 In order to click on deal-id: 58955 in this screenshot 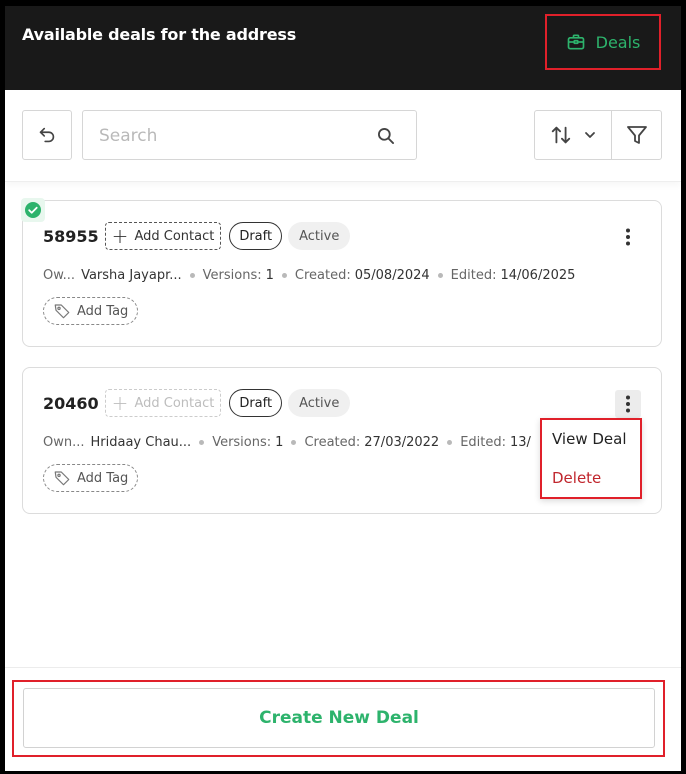, I will do `click(71, 236)`.